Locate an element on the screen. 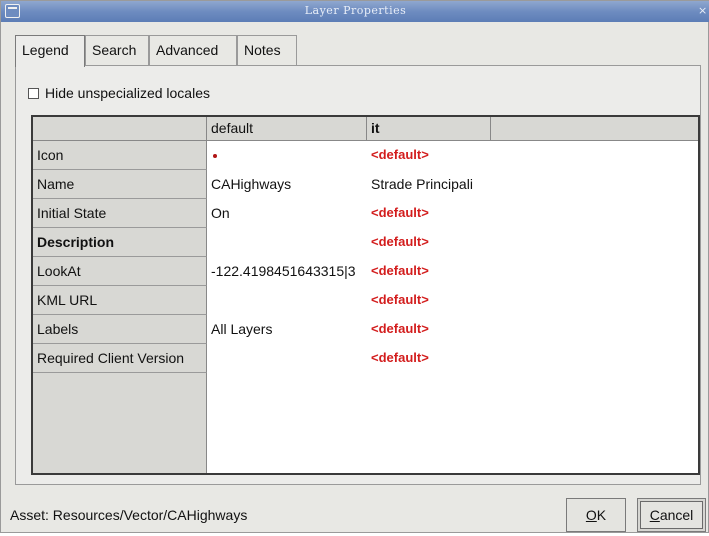  ok-button: OK is located at coordinates (596, 515).